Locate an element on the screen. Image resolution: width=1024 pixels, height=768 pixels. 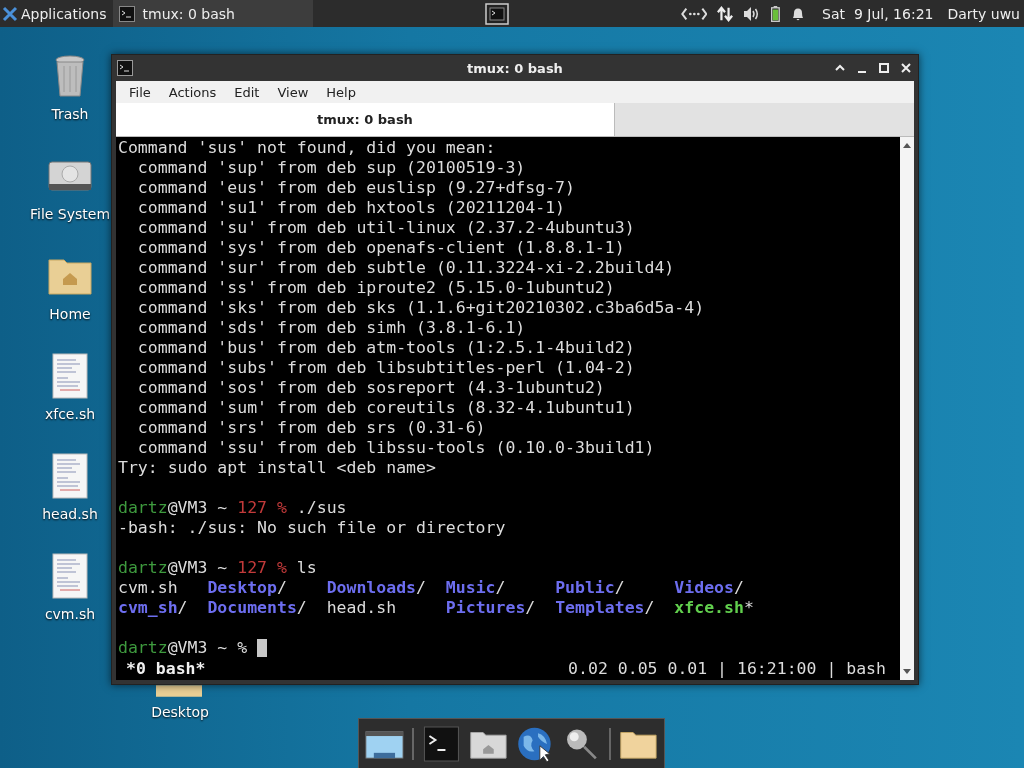
desktop-icon-label: xfce.sh is located at coordinates (70, 414).